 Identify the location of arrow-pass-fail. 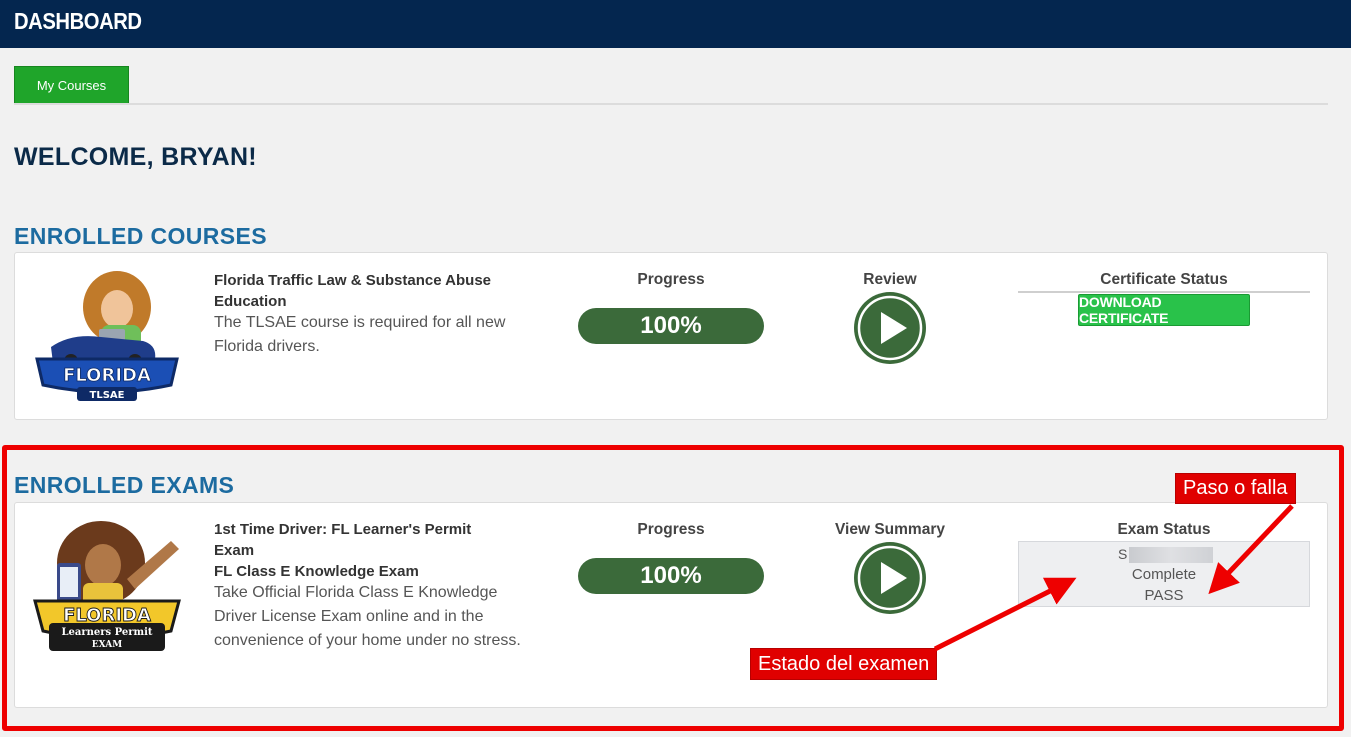
(1251, 549).